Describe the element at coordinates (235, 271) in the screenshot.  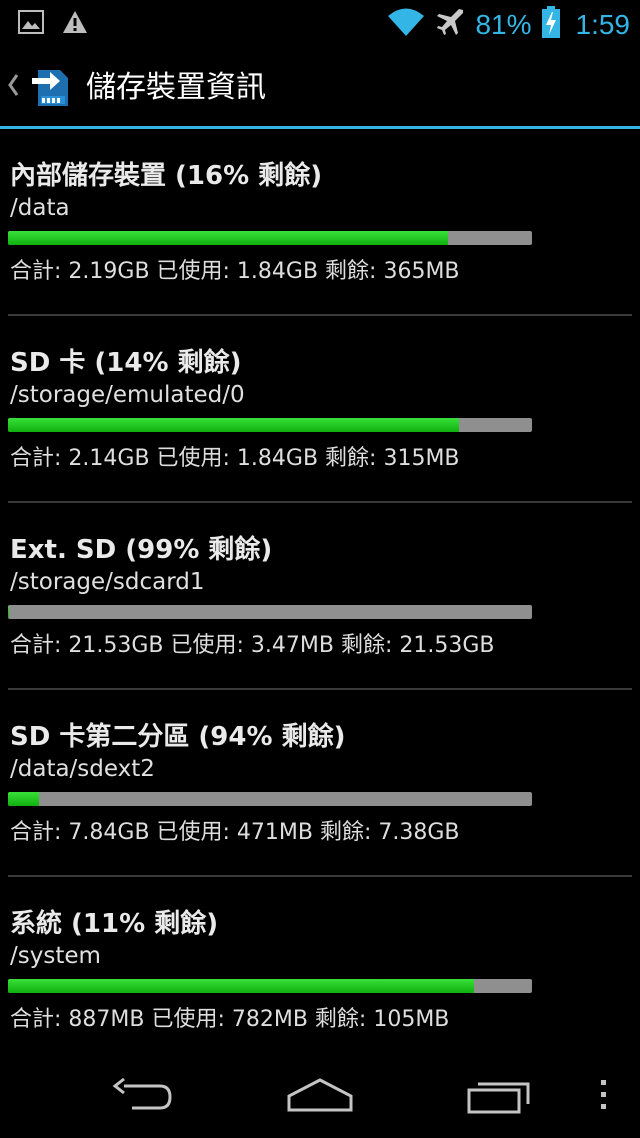
I see `storage-detail: 合計: 2.19GB 已使用: 1.84GB 剩餘: 365MB` at that location.